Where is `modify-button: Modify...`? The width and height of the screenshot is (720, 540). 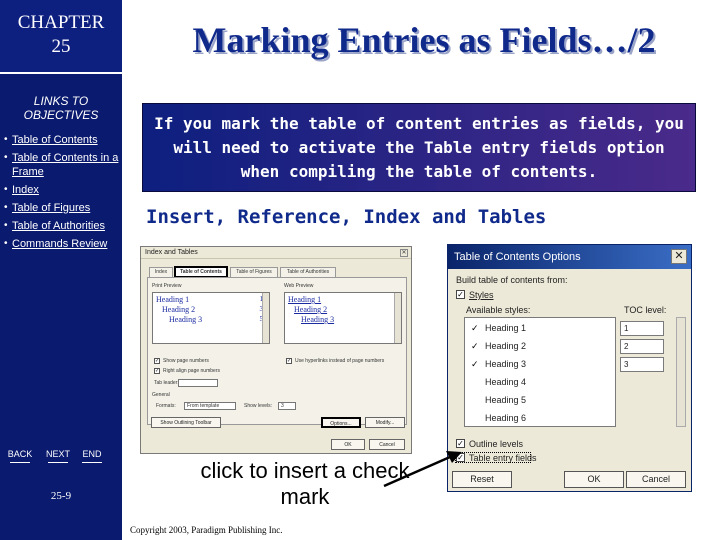
modify-button: Modify... is located at coordinates (385, 422).